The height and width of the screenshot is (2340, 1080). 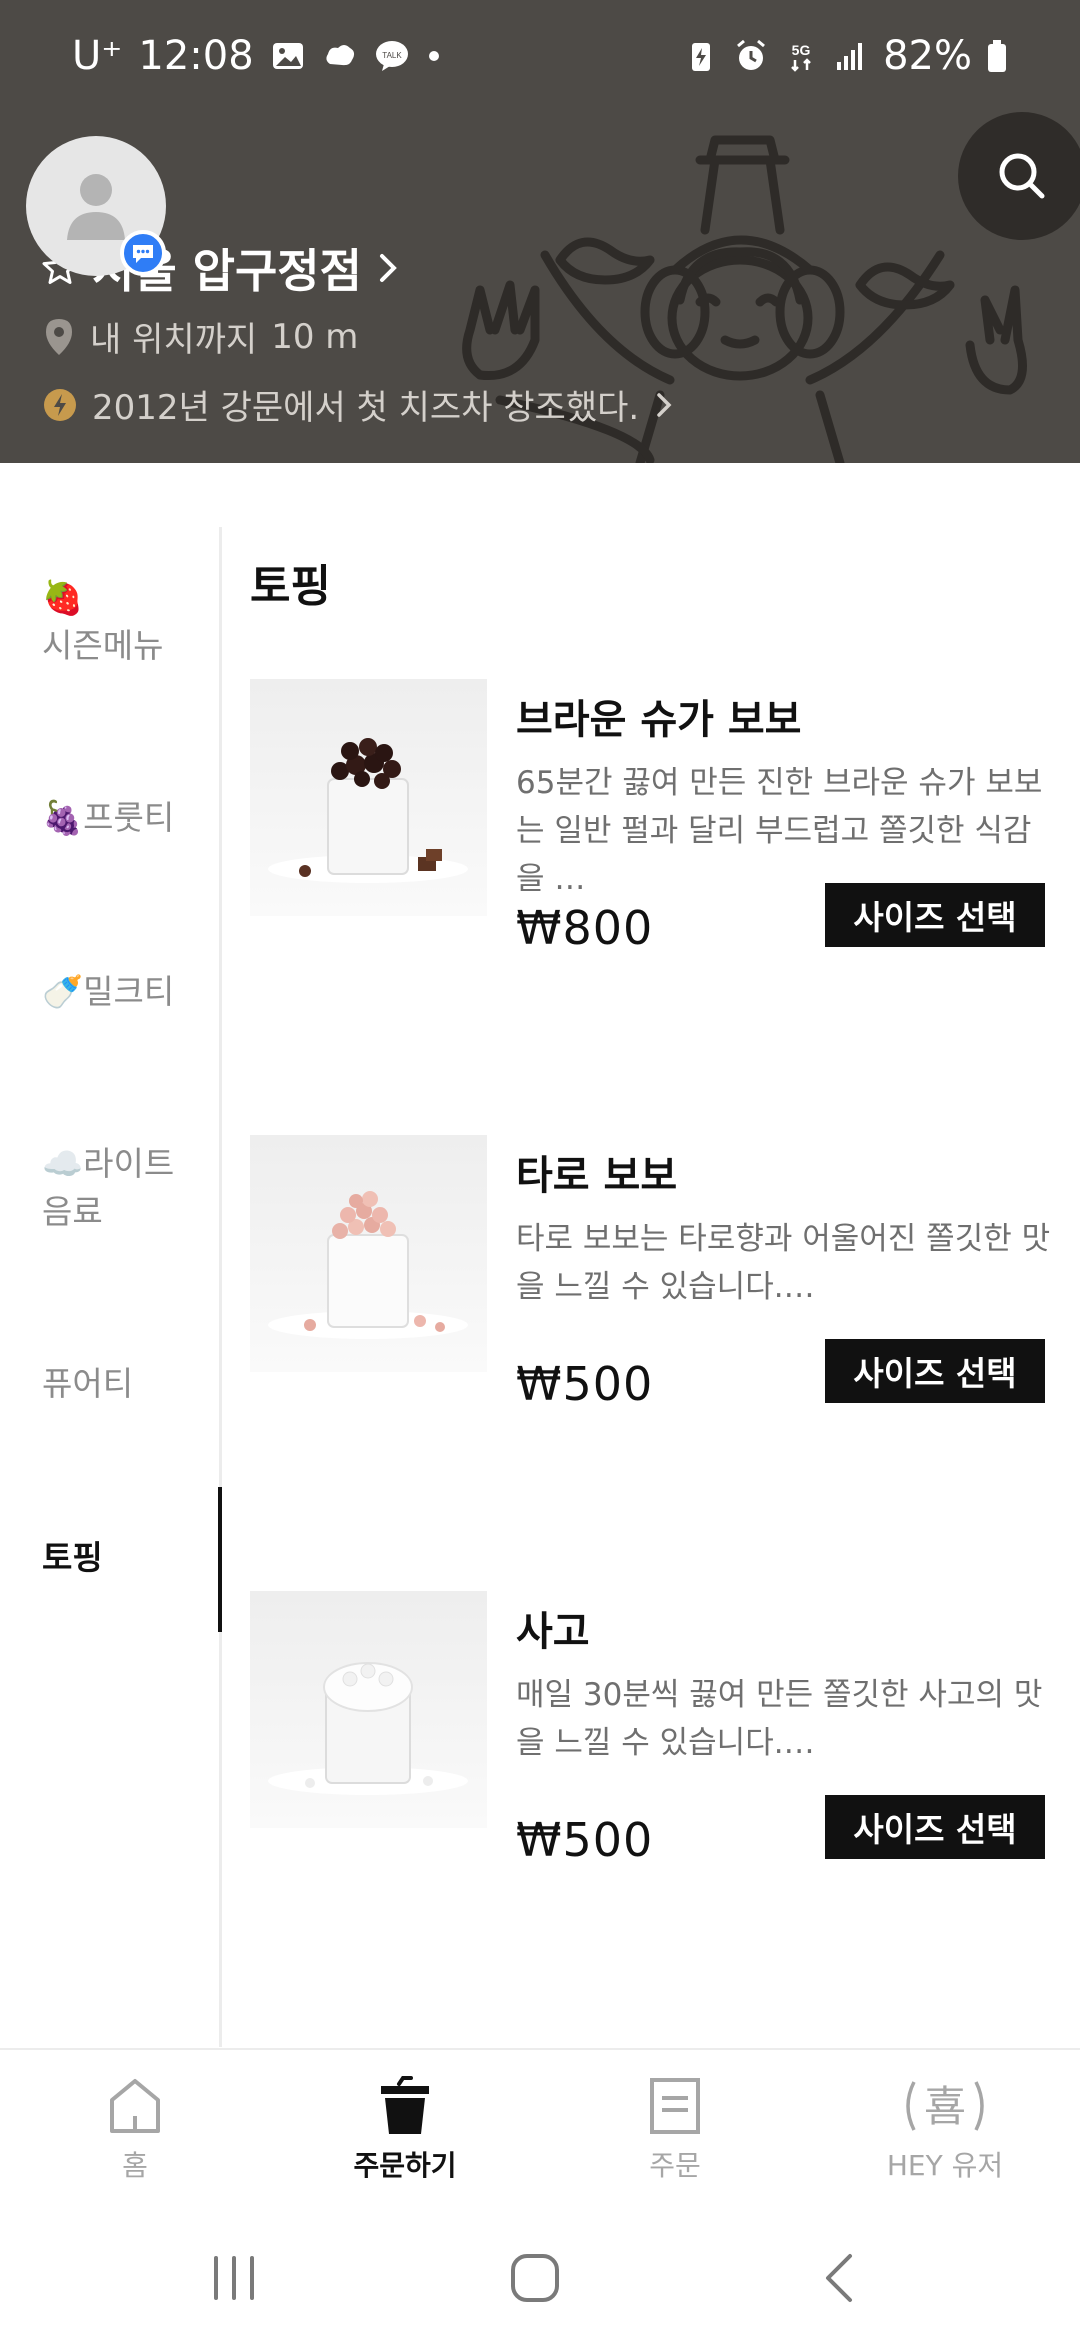 I want to click on status-bar: U⁺ 12:08 TALK 5G 82%, so click(x=540, y=56).